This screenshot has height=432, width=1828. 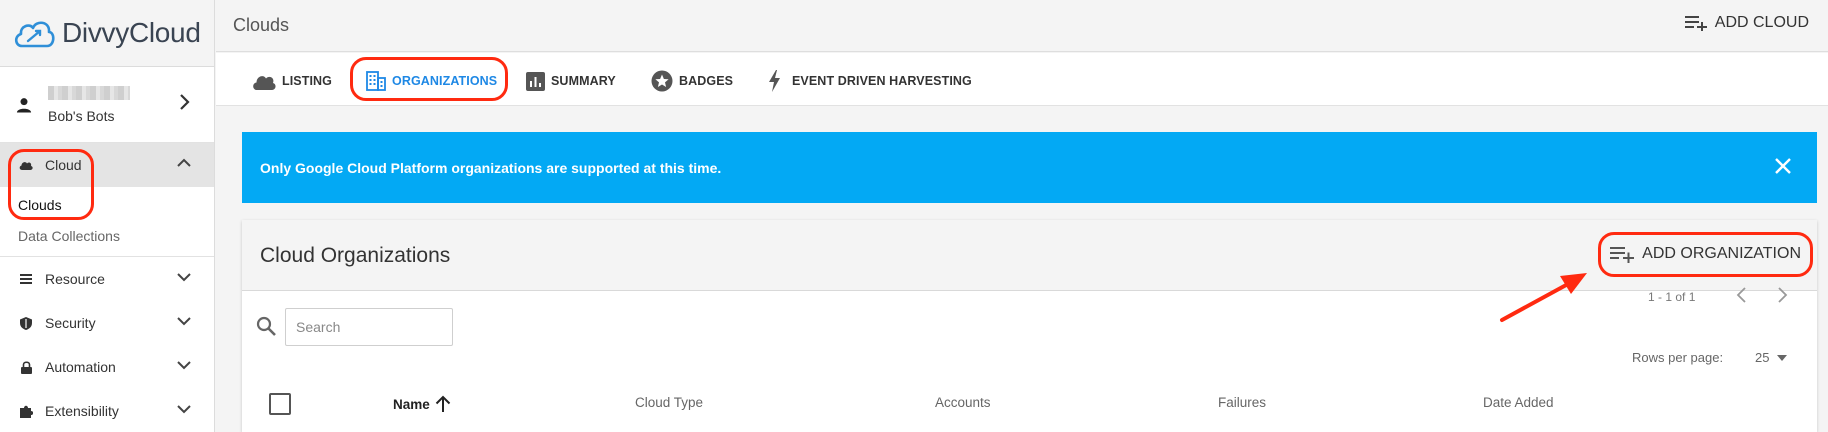 What do you see at coordinates (355, 255) in the screenshot?
I see `card-title: Cloud Organizations` at bounding box center [355, 255].